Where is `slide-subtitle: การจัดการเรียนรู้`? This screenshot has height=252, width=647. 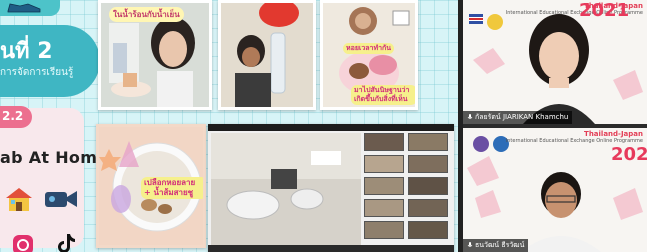
slide-subtitle: การจัดการเรียนรู้ is located at coordinates (37, 72).